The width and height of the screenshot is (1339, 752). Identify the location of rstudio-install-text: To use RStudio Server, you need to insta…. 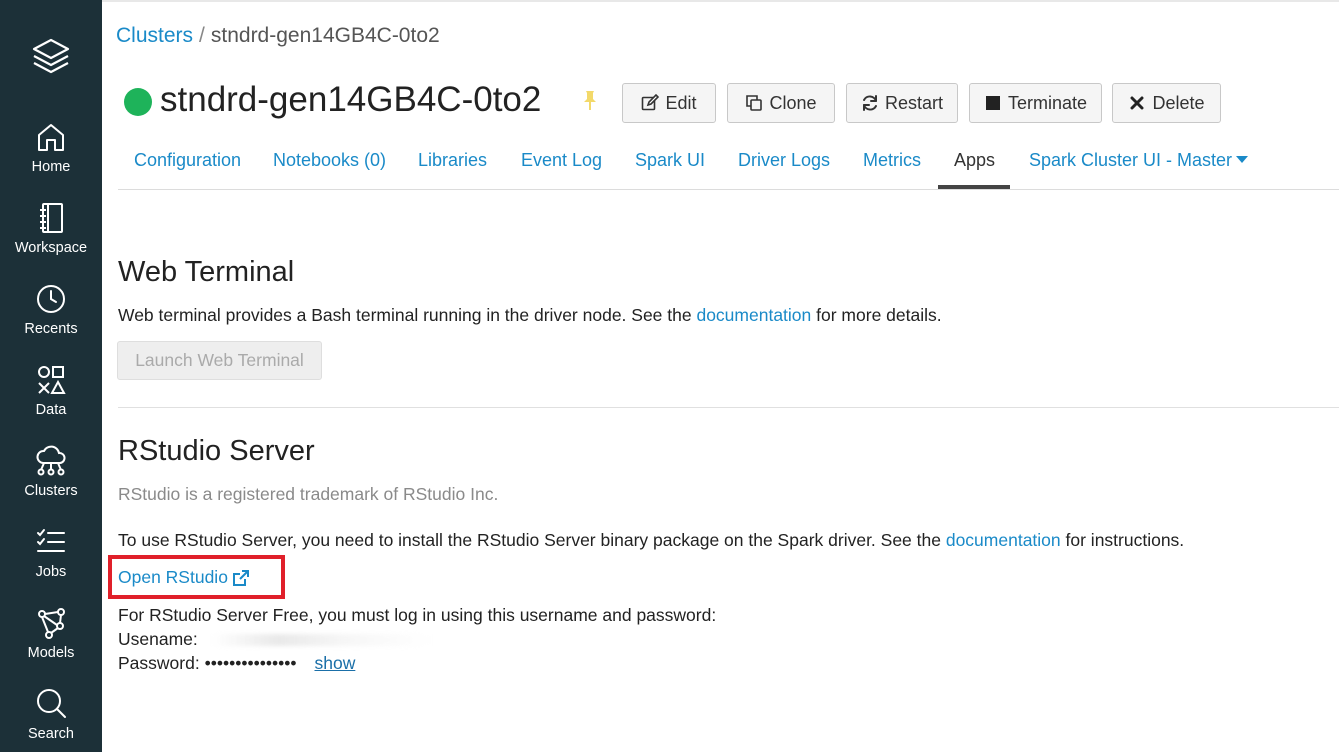
(532, 540).